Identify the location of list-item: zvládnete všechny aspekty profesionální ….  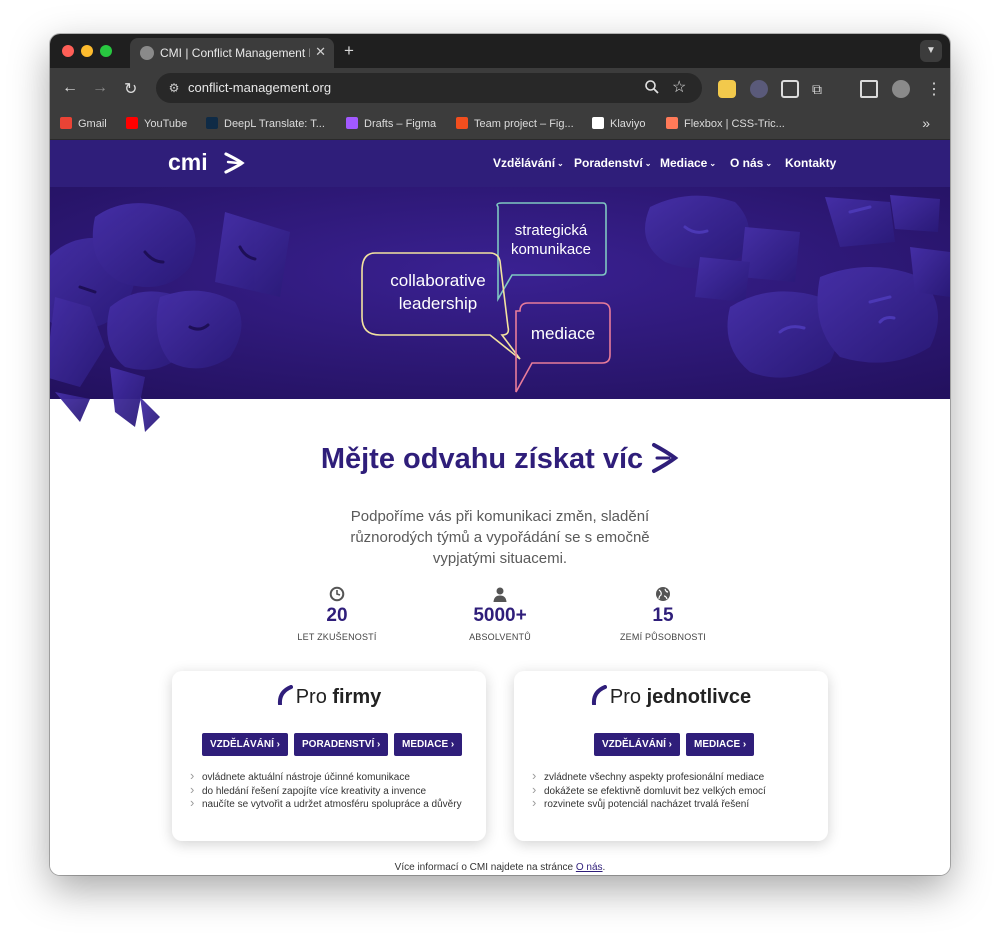
(649, 777).